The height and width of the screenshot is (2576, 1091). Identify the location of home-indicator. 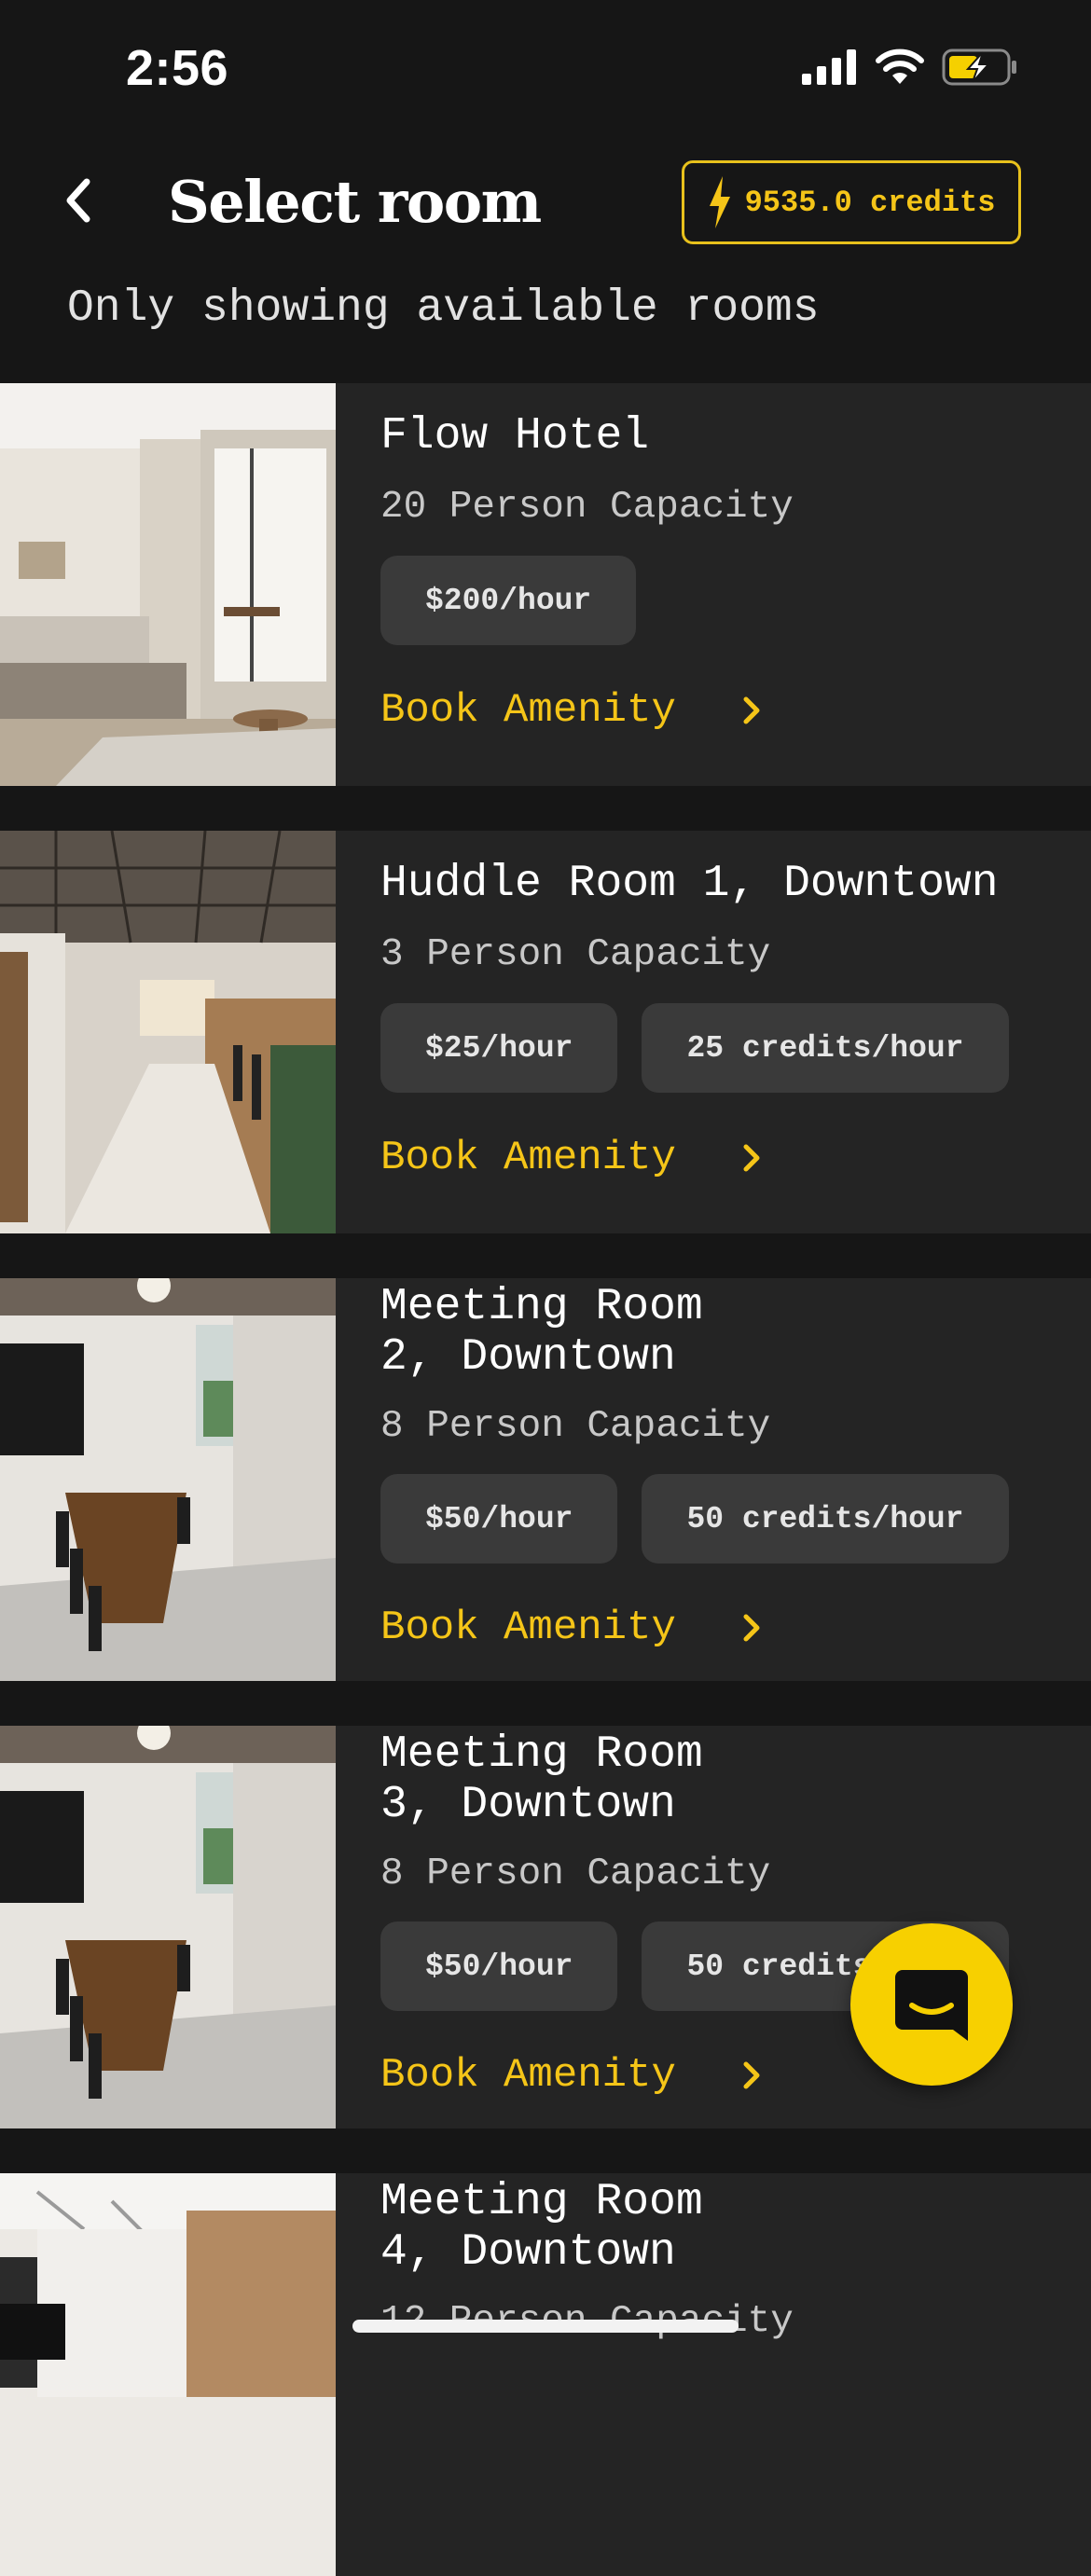
(545, 2326).